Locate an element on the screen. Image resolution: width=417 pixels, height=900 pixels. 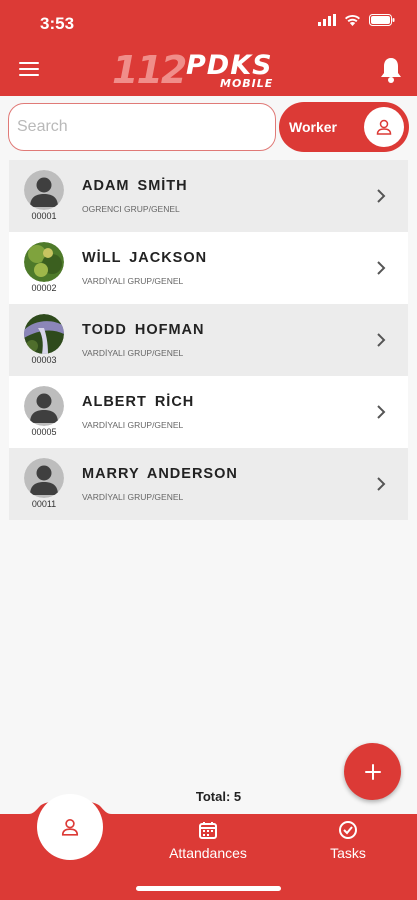
worker-filter-circle is located at coordinates (384, 127).